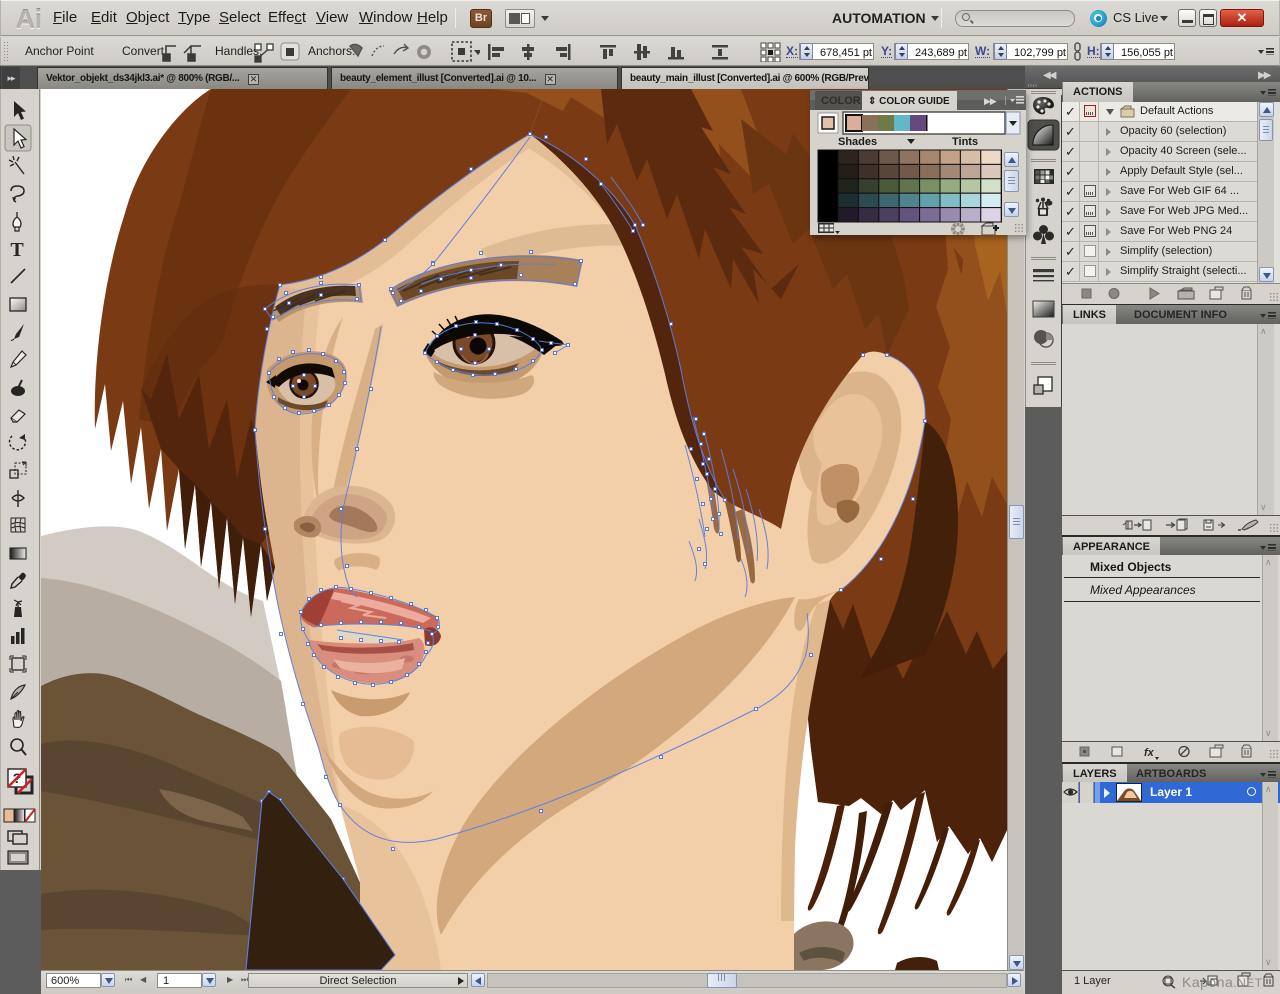 The height and width of the screenshot is (994, 1280). I want to click on svg-text: Shades, so click(857, 142).